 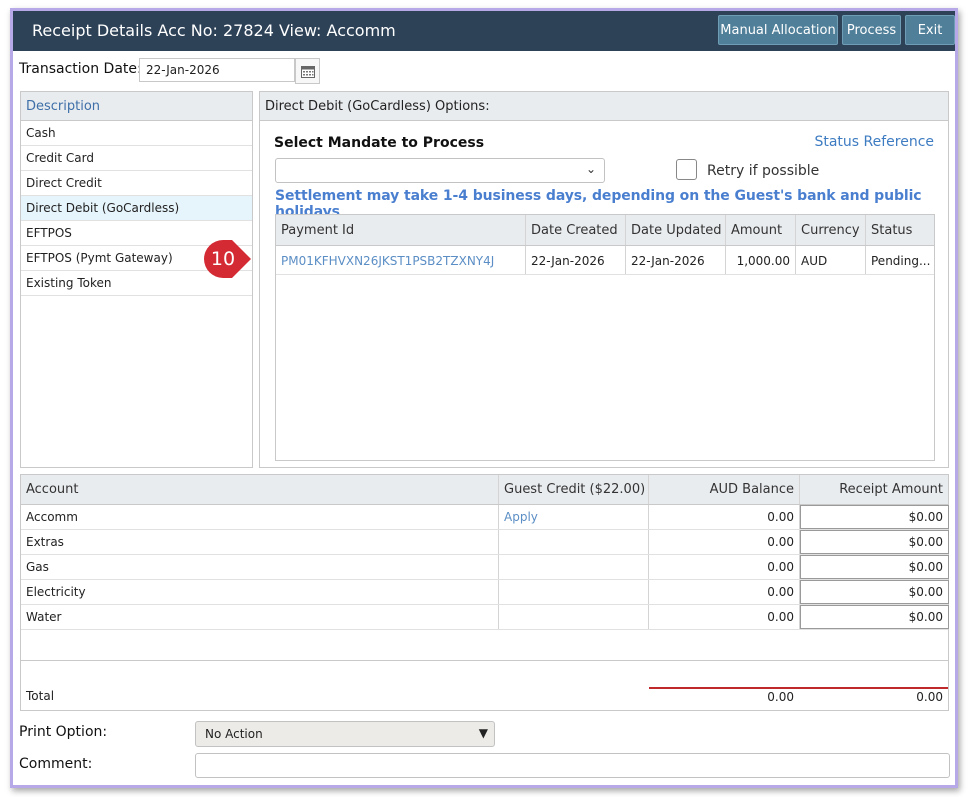 What do you see at coordinates (574, 517) in the screenshot?
I see `apply-credit-link: Apply` at bounding box center [574, 517].